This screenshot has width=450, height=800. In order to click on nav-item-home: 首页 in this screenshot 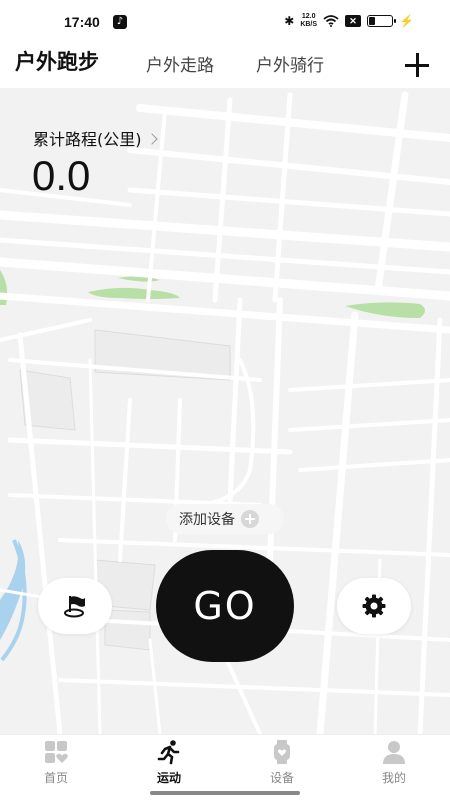, I will do `click(56, 762)`.